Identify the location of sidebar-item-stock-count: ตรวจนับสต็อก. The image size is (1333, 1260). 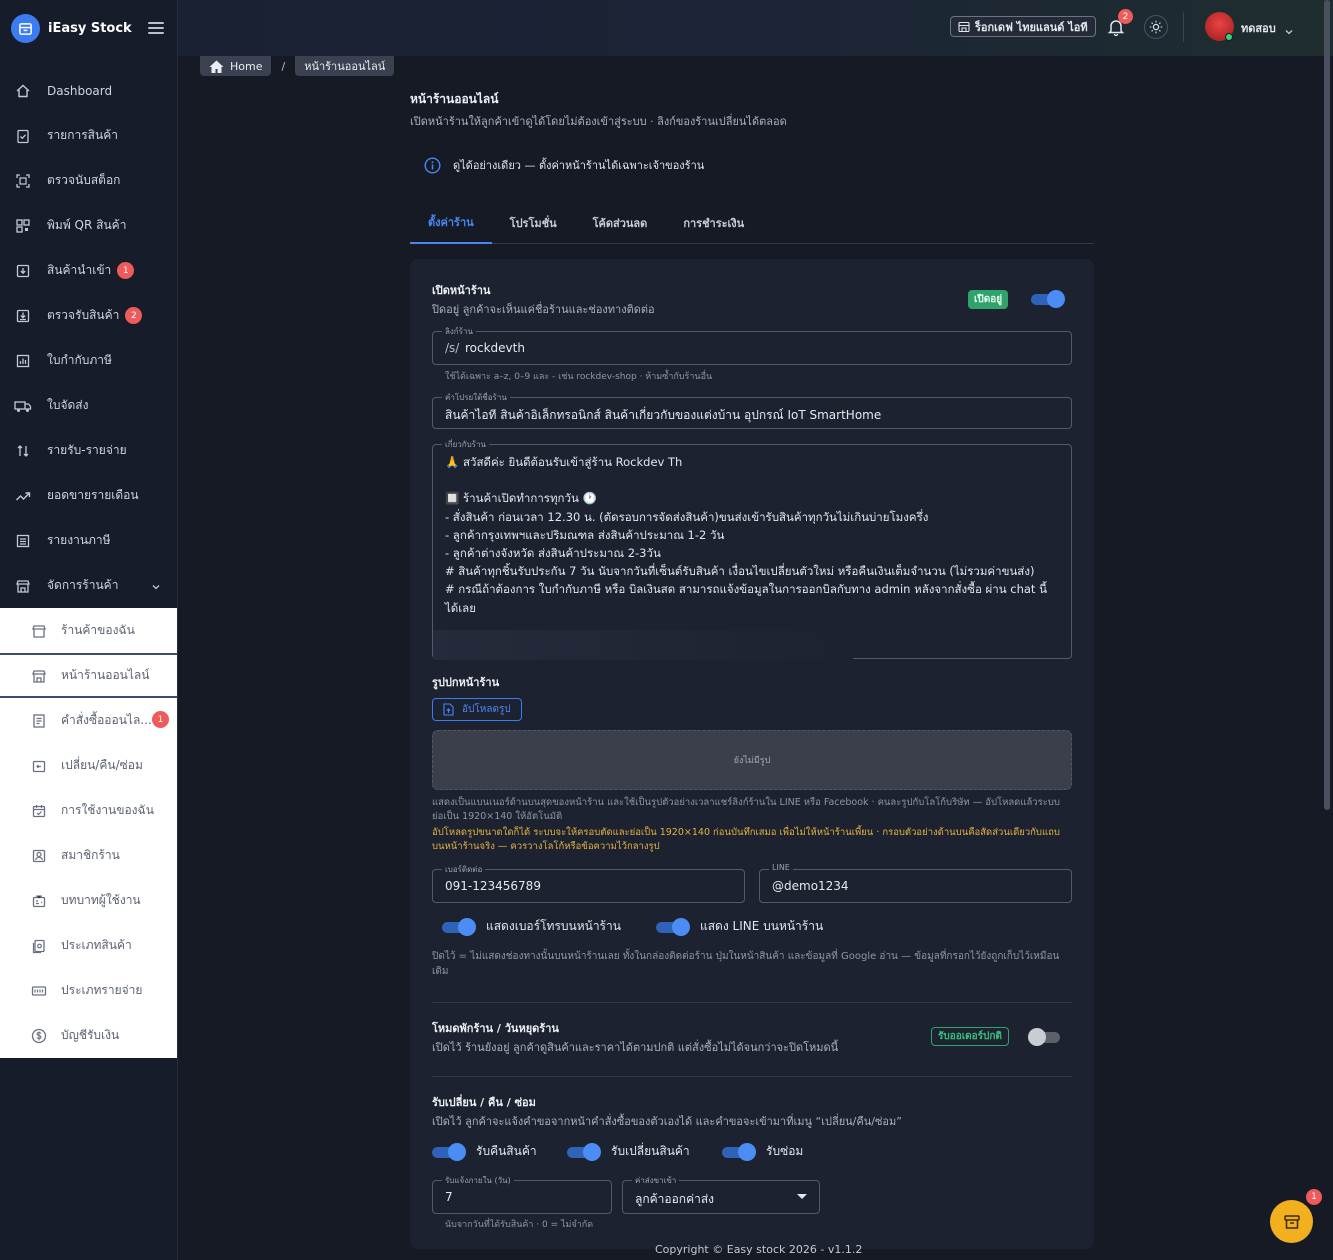
(88, 180).